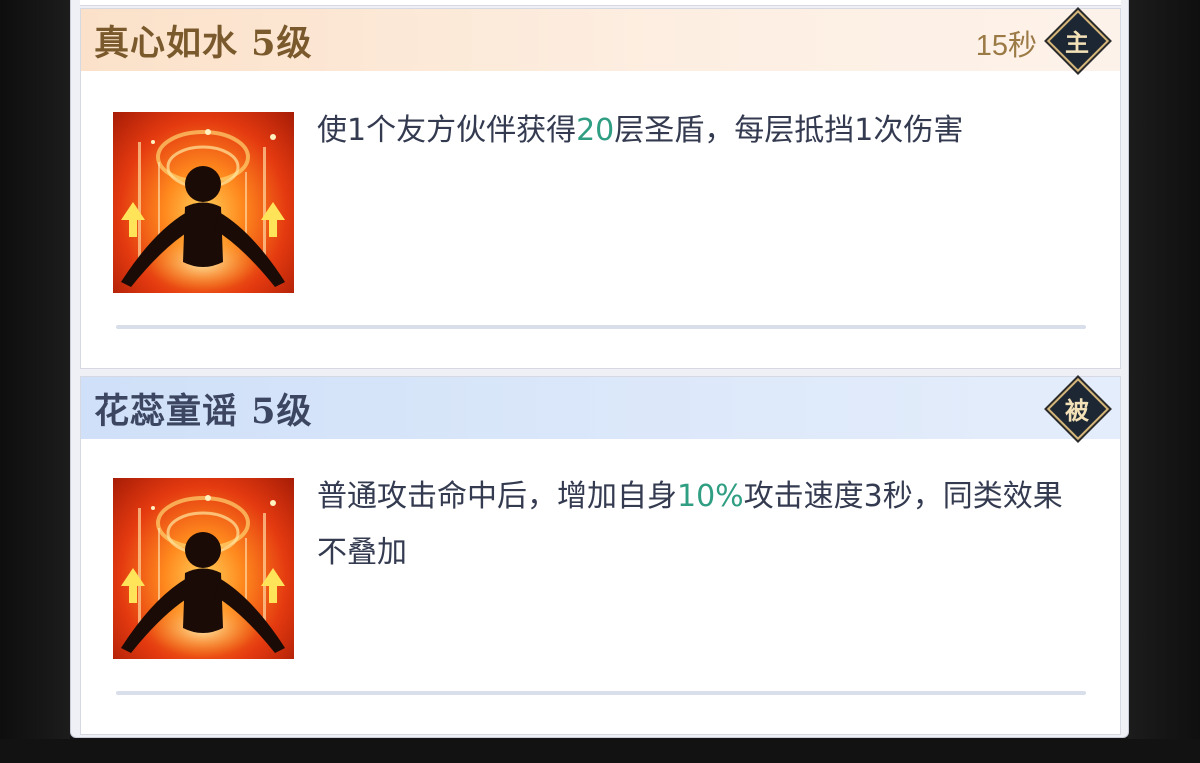  What do you see at coordinates (497, 496) in the screenshot?
I see `skill-description-text: 普通攻击命中后，增加自身` at bounding box center [497, 496].